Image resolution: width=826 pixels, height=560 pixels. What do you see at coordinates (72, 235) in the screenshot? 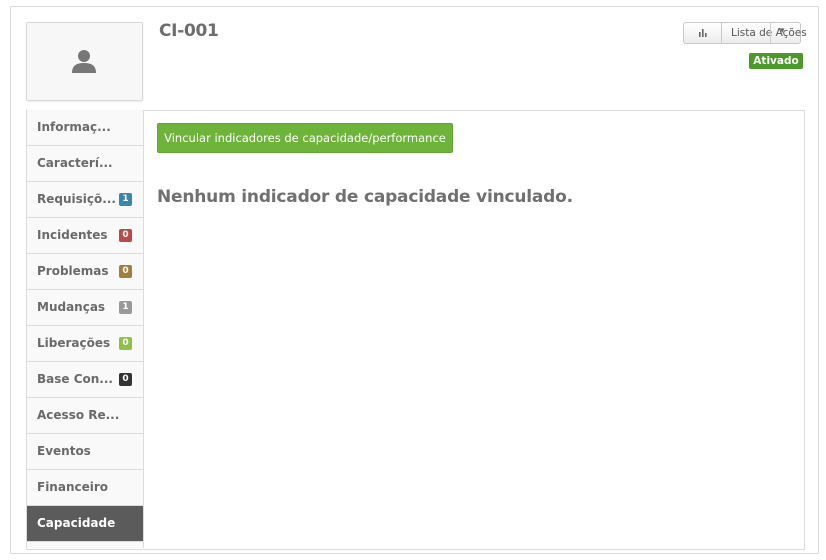
I see `sidebar-item-label: Incidentes` at bounding box center [72, 235].